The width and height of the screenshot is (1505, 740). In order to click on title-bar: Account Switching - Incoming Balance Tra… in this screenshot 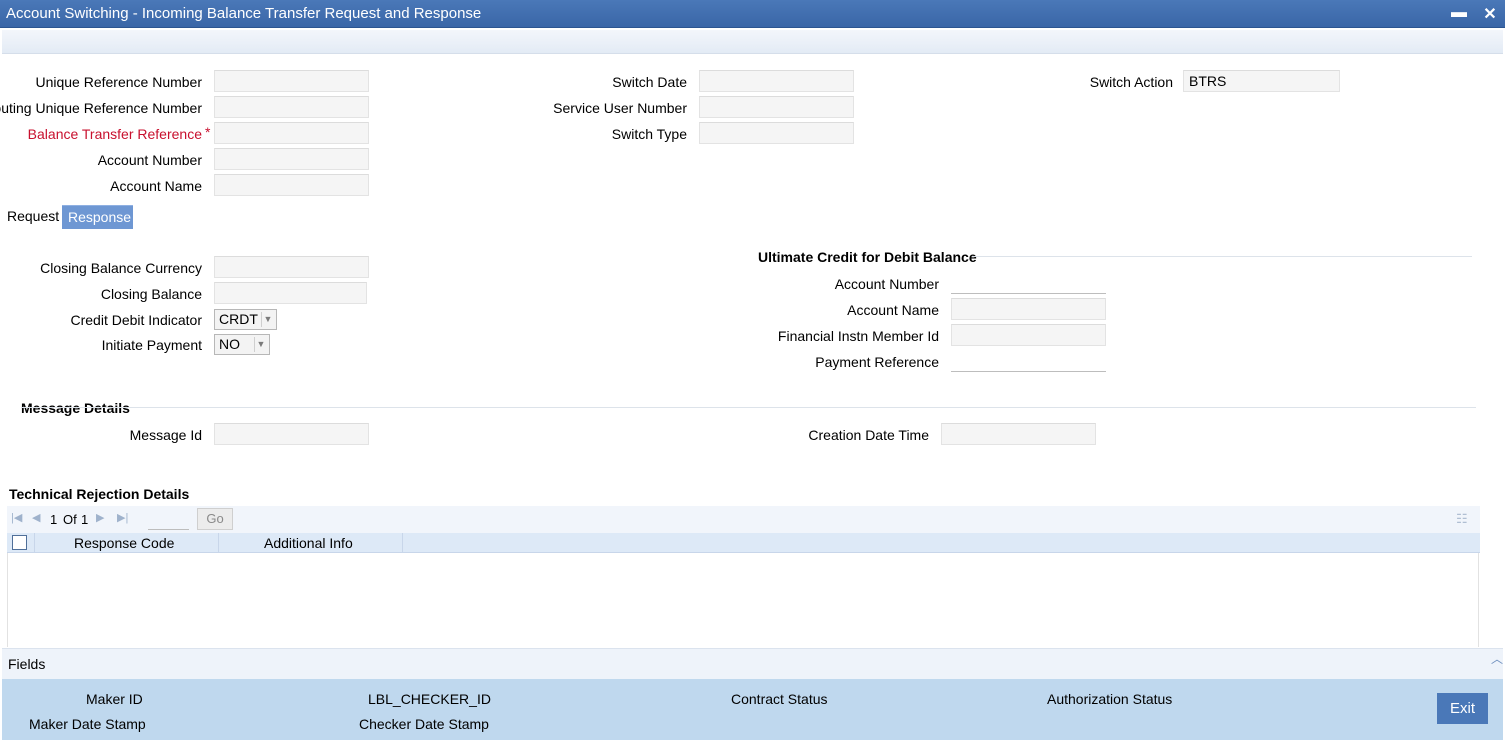, I will do `click(752, 14)`.